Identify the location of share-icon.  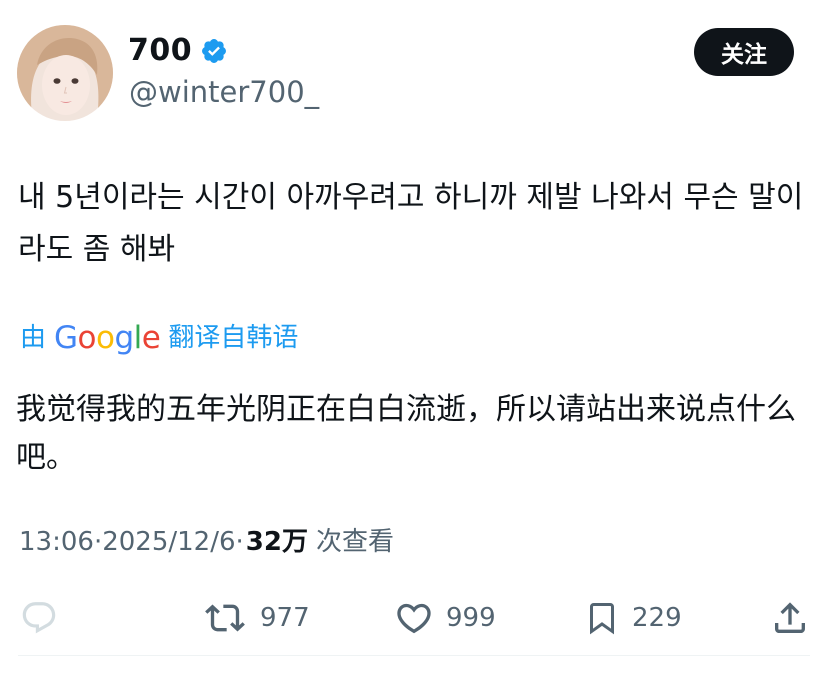
(790, 618).